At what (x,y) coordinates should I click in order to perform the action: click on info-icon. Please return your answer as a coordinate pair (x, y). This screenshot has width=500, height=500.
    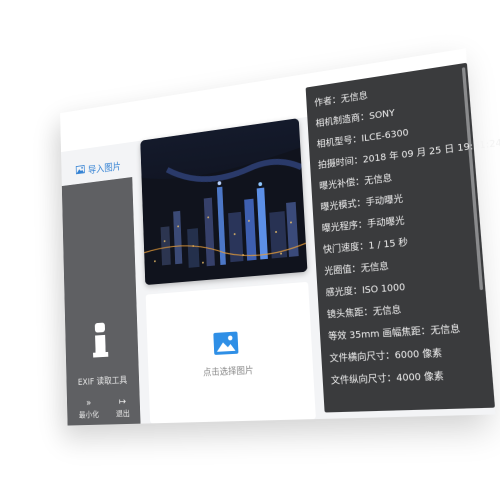
    Looking at the image, I should click on (100, 340).